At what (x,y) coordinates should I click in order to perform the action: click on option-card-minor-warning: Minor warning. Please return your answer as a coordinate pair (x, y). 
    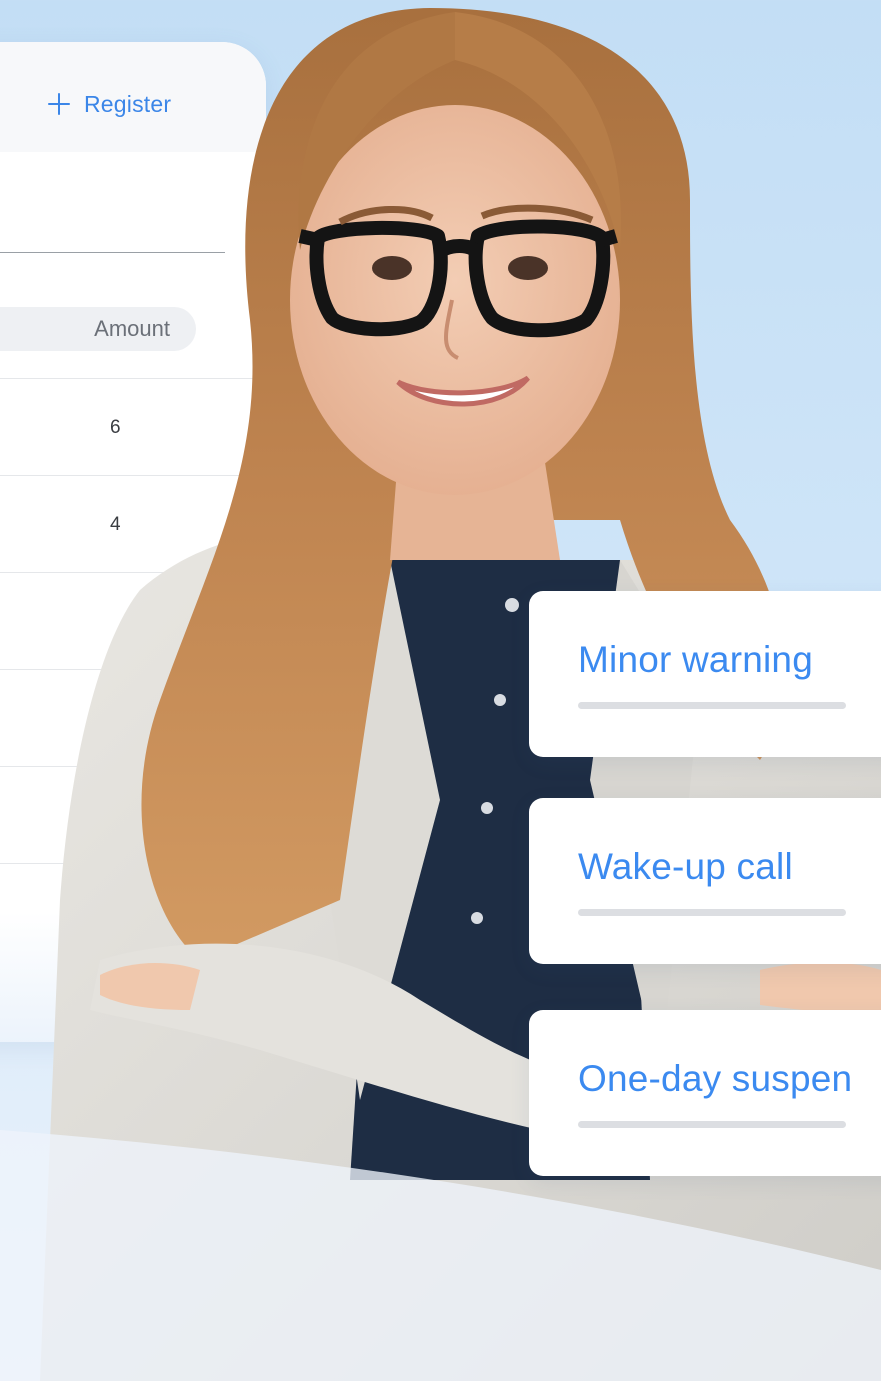
    Looking at the image, I should click on (705, 674).